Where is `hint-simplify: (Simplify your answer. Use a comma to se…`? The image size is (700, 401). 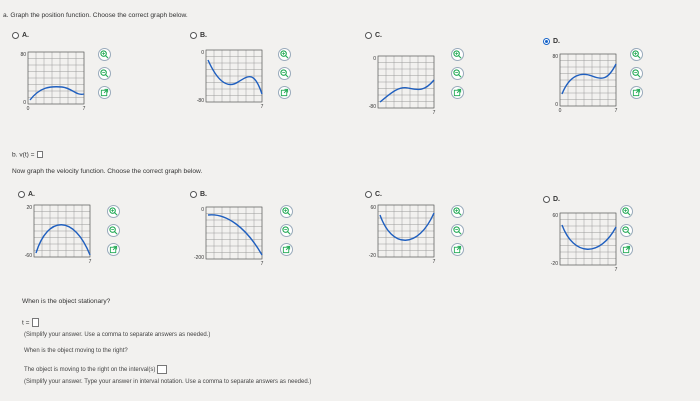 hint-simplify: (Simplify your answer. Use a comma to se… is located at coordinates (117, 335).